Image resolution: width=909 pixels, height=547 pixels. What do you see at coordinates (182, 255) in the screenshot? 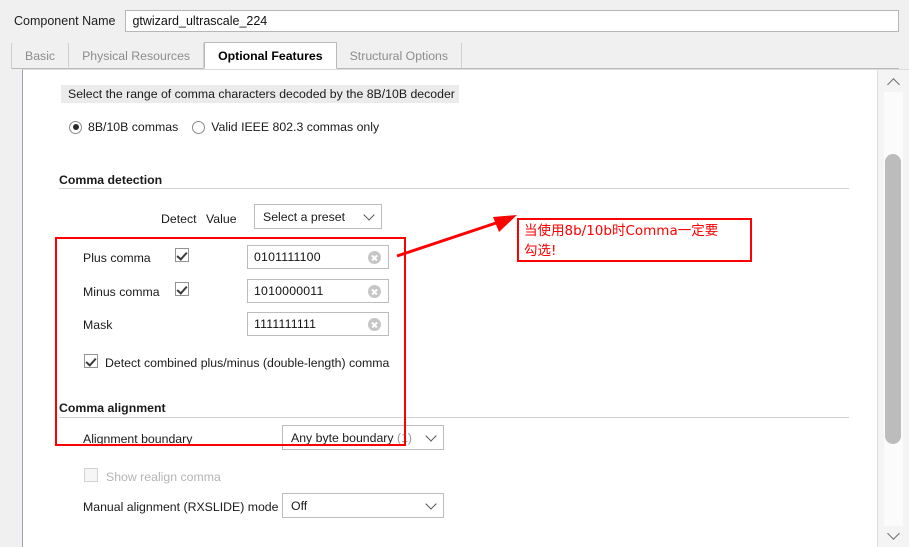
I see `plus-comma-checkbox` at bounding box center [182, 255].